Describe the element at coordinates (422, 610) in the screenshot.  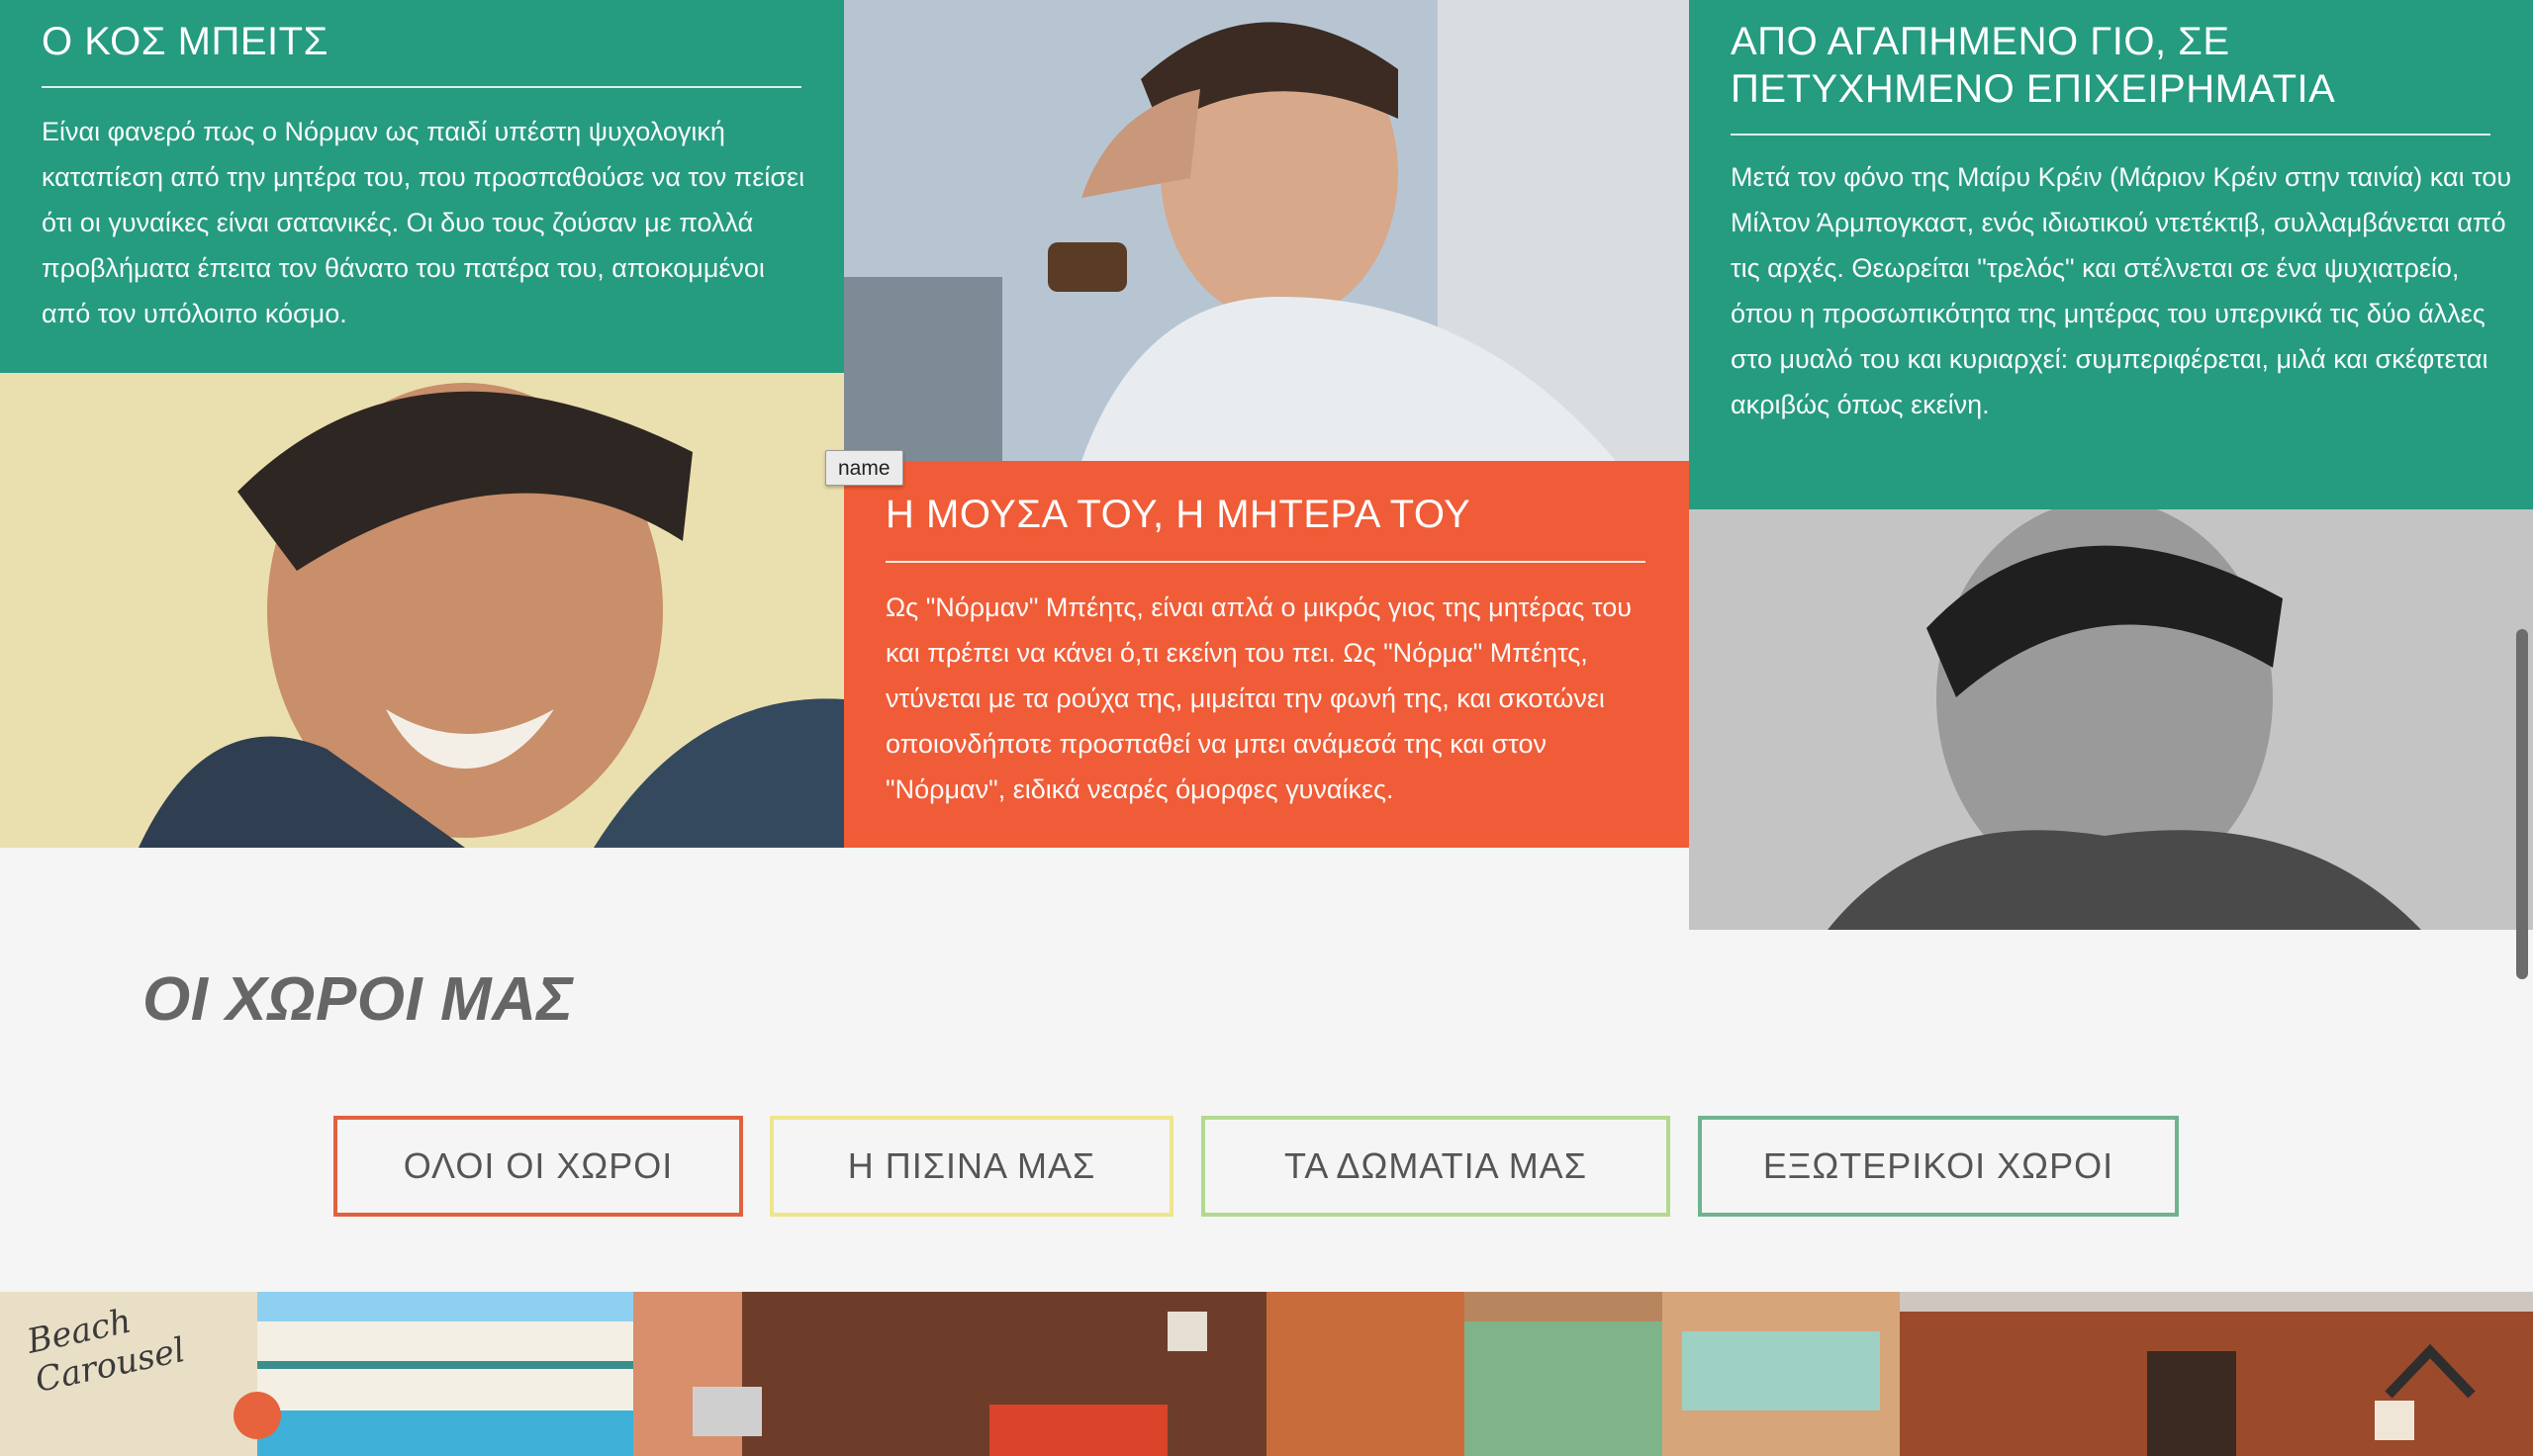
I see `portrait-photo-smiling` at that location.